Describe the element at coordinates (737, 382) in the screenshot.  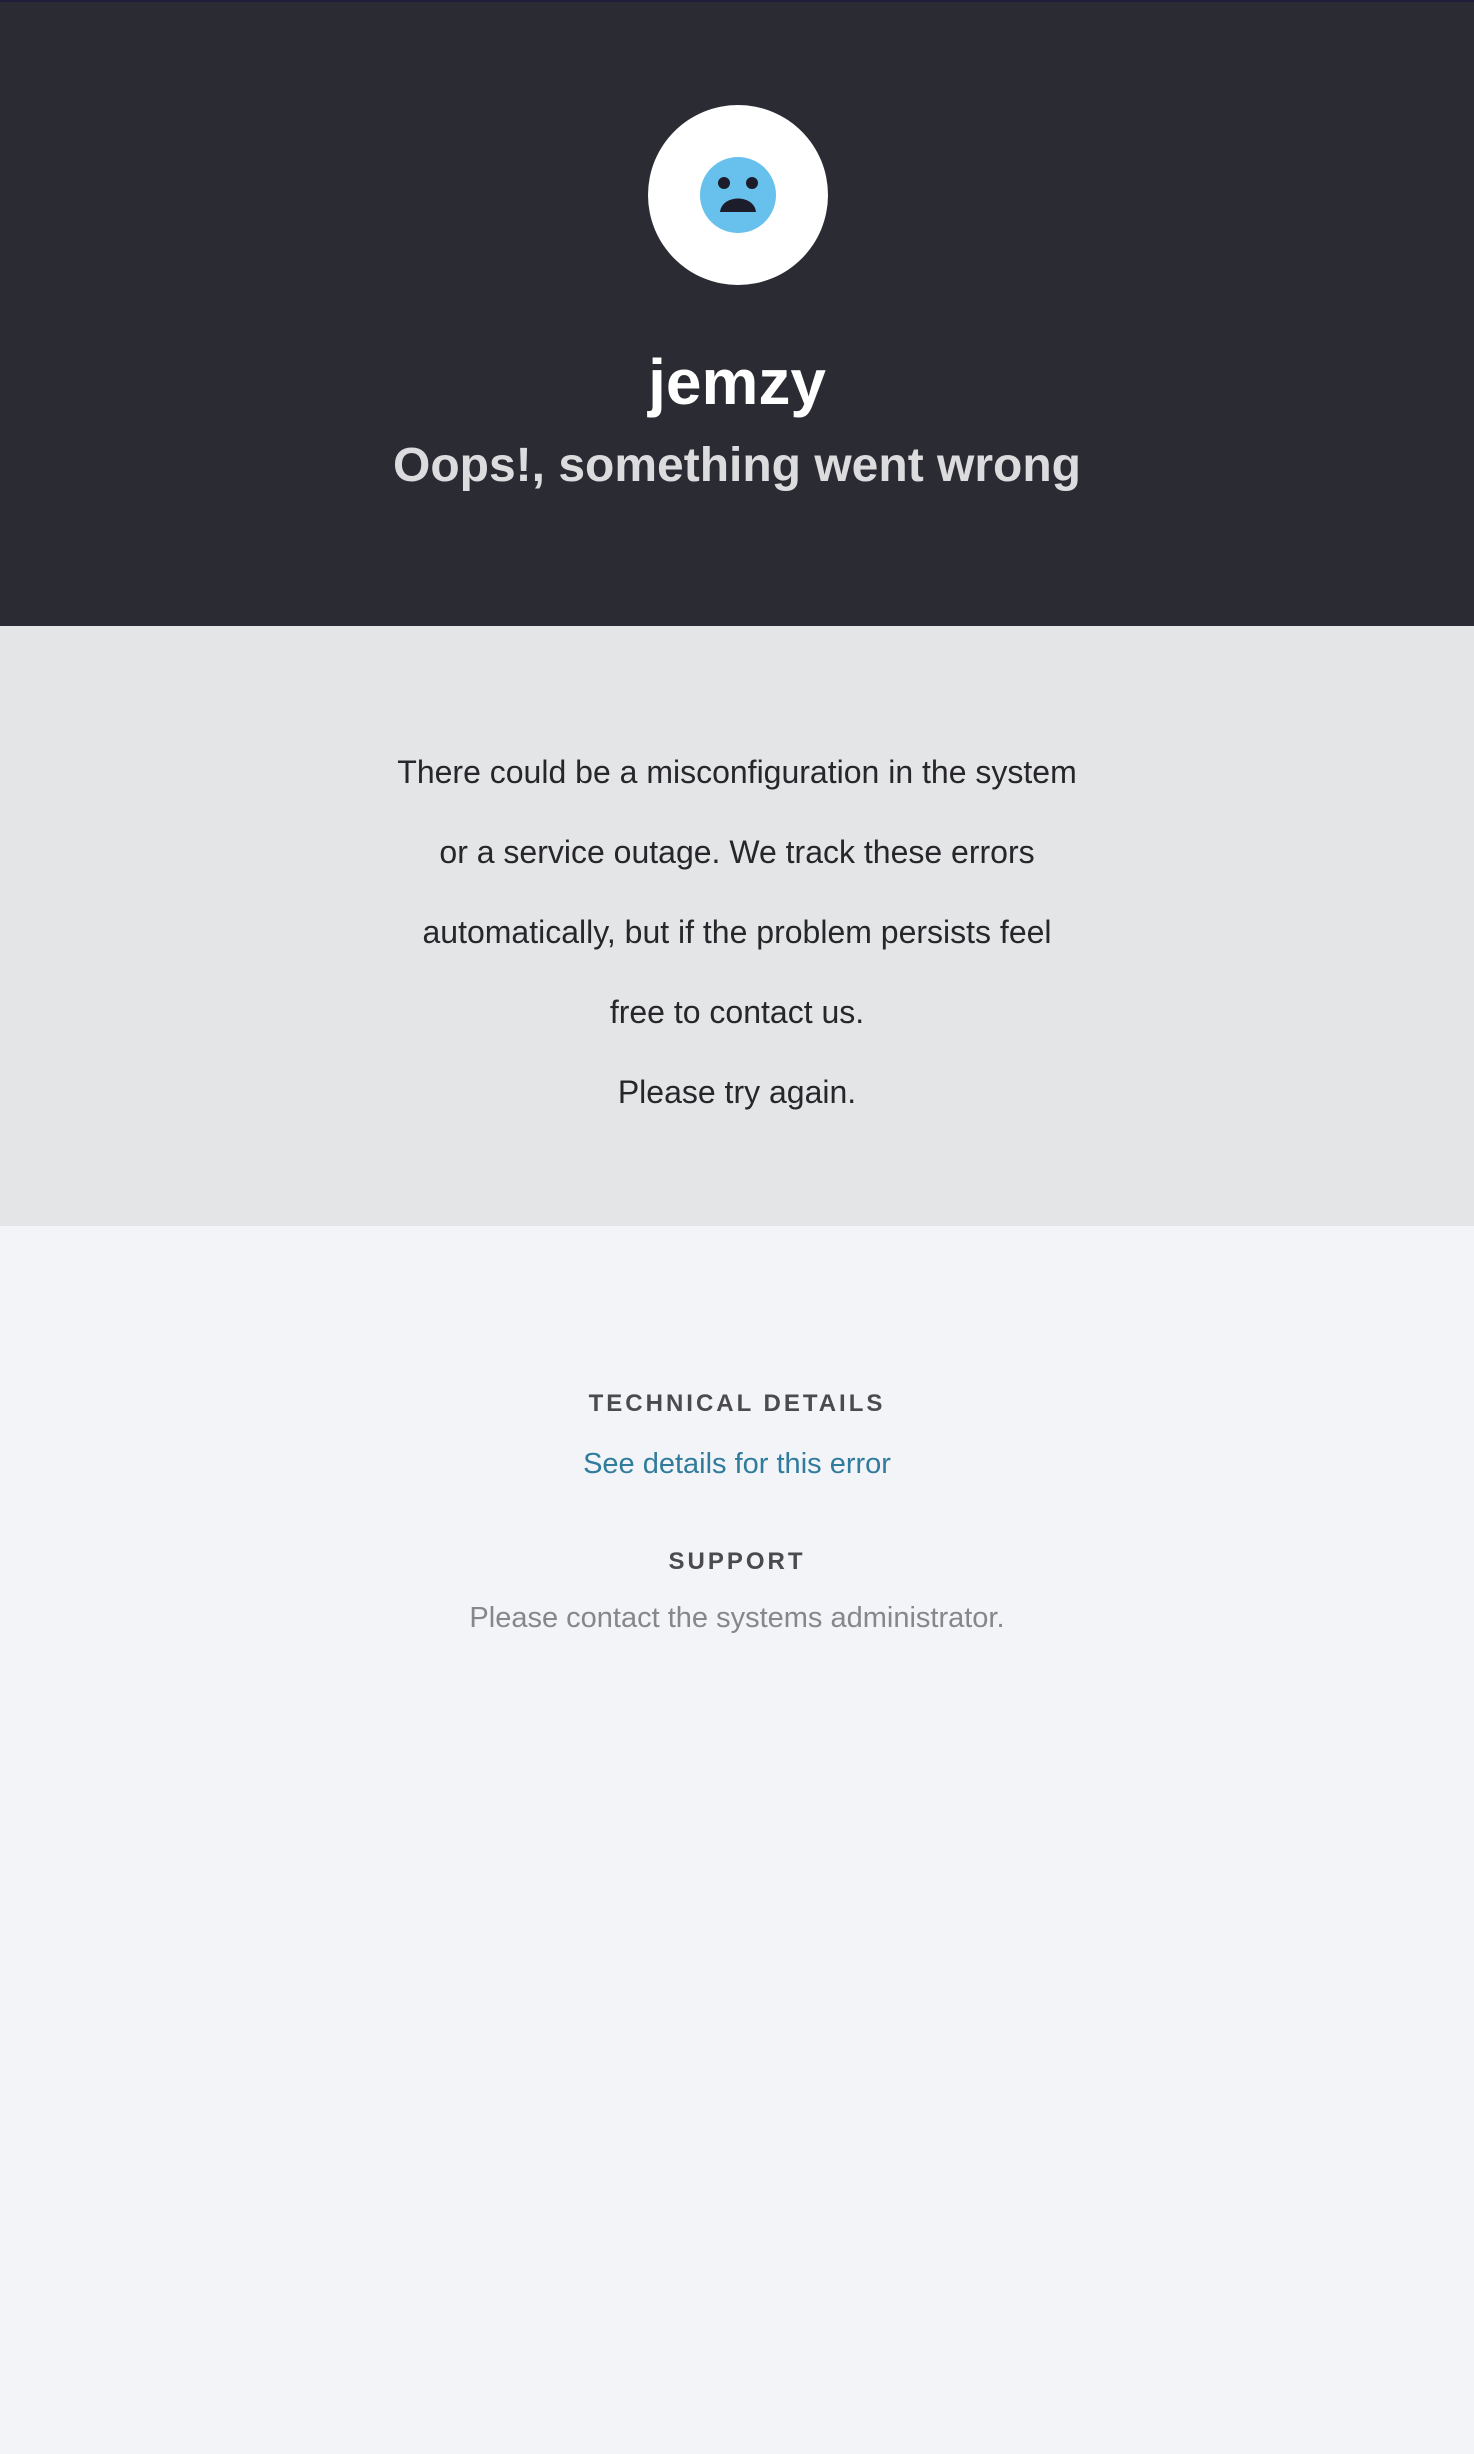
I see `app-name: jemzy` at that location.